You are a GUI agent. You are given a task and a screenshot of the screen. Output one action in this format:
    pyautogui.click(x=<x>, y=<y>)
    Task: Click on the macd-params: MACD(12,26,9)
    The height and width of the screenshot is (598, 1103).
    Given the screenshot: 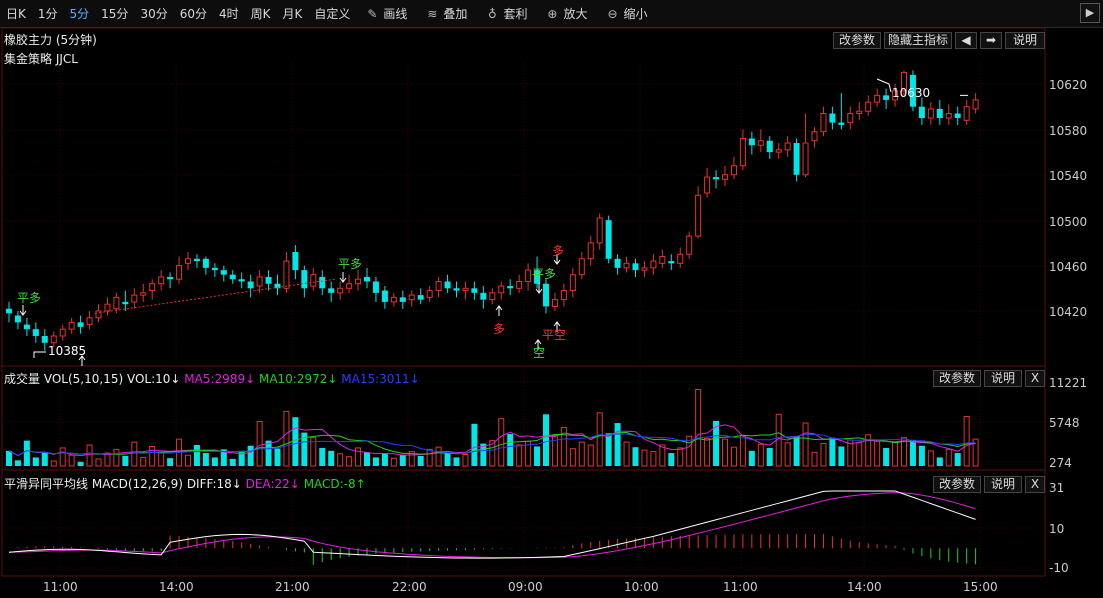 What is the action you would take?
    pyautogui.click(x=137, y=484)
    